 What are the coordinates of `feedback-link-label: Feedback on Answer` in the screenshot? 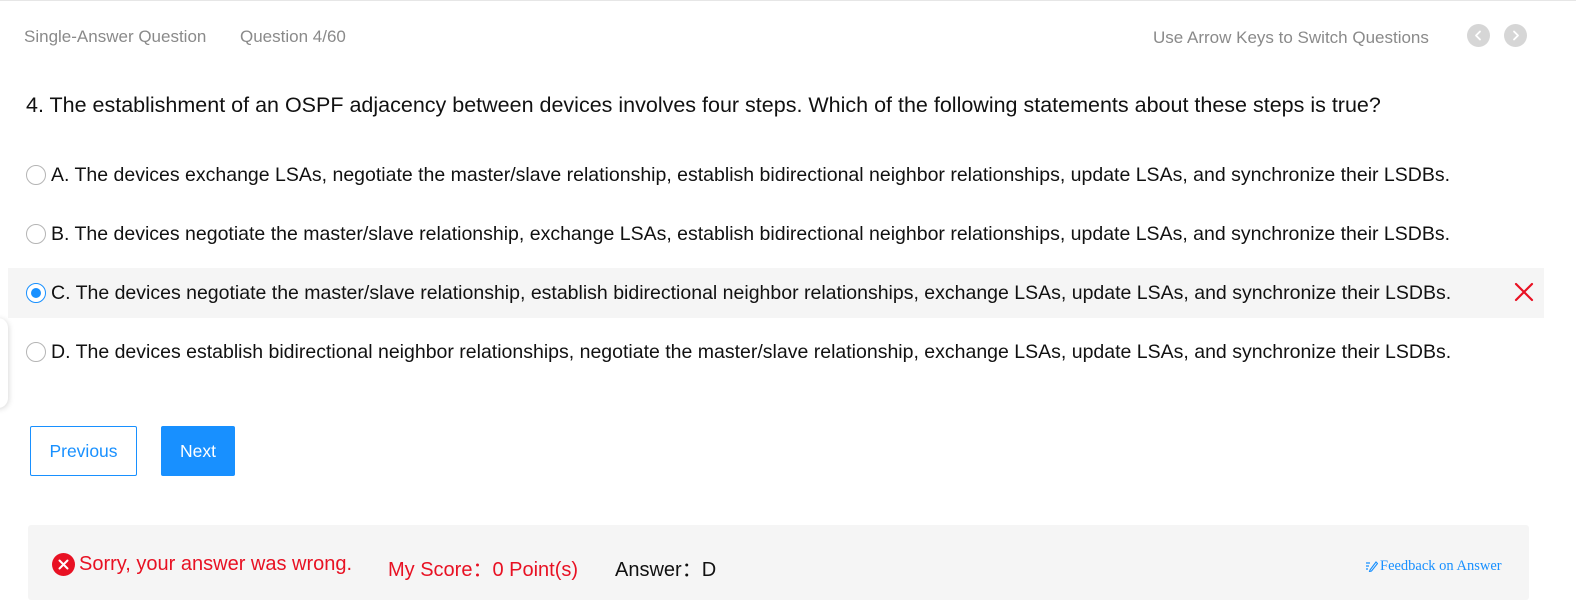 It's located at (1441, 566).